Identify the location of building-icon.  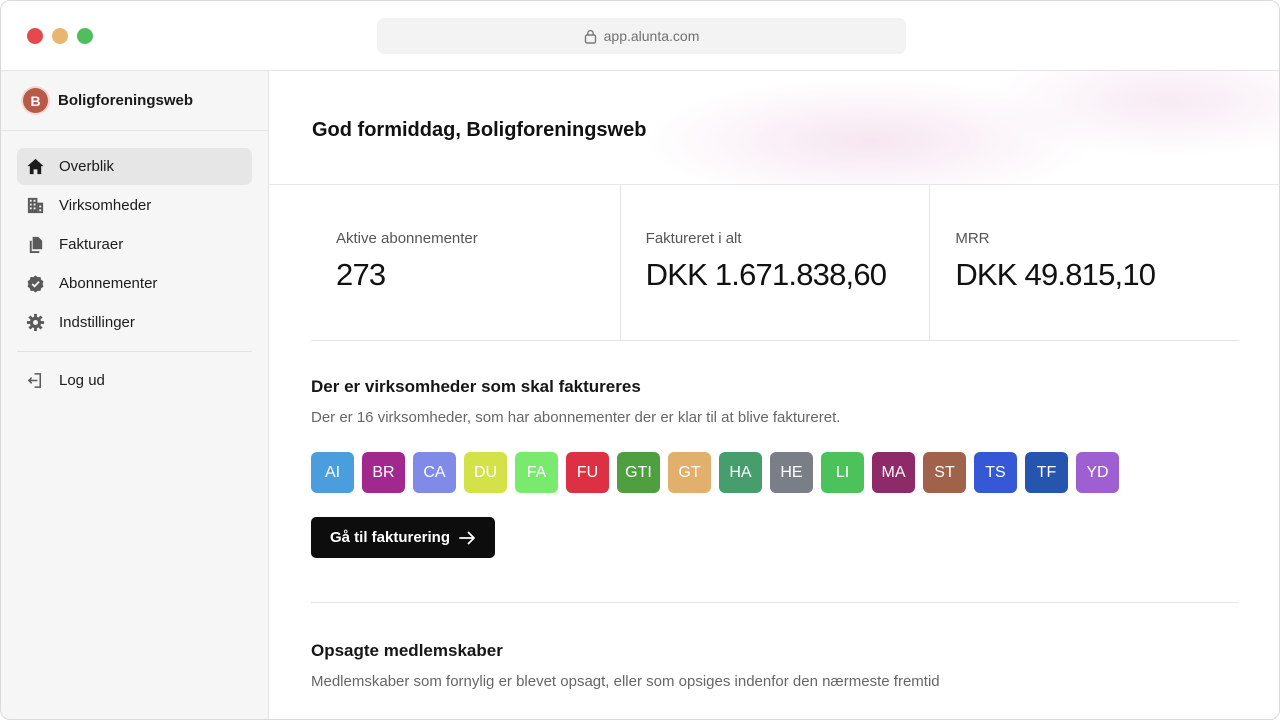
(35, 205).